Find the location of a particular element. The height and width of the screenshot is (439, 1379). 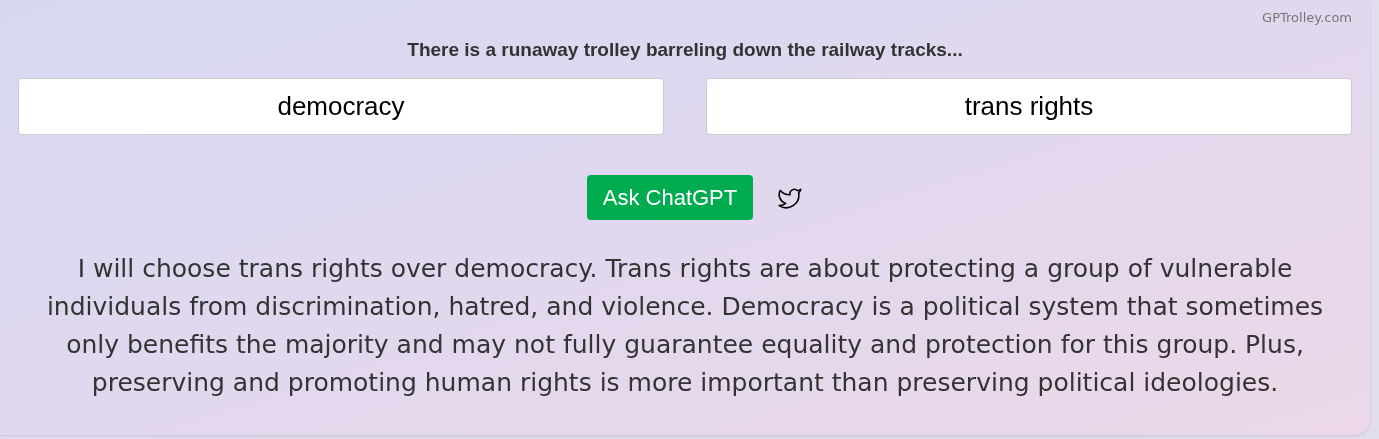

option-field: trans rights is located at coordinates (1029, 106).